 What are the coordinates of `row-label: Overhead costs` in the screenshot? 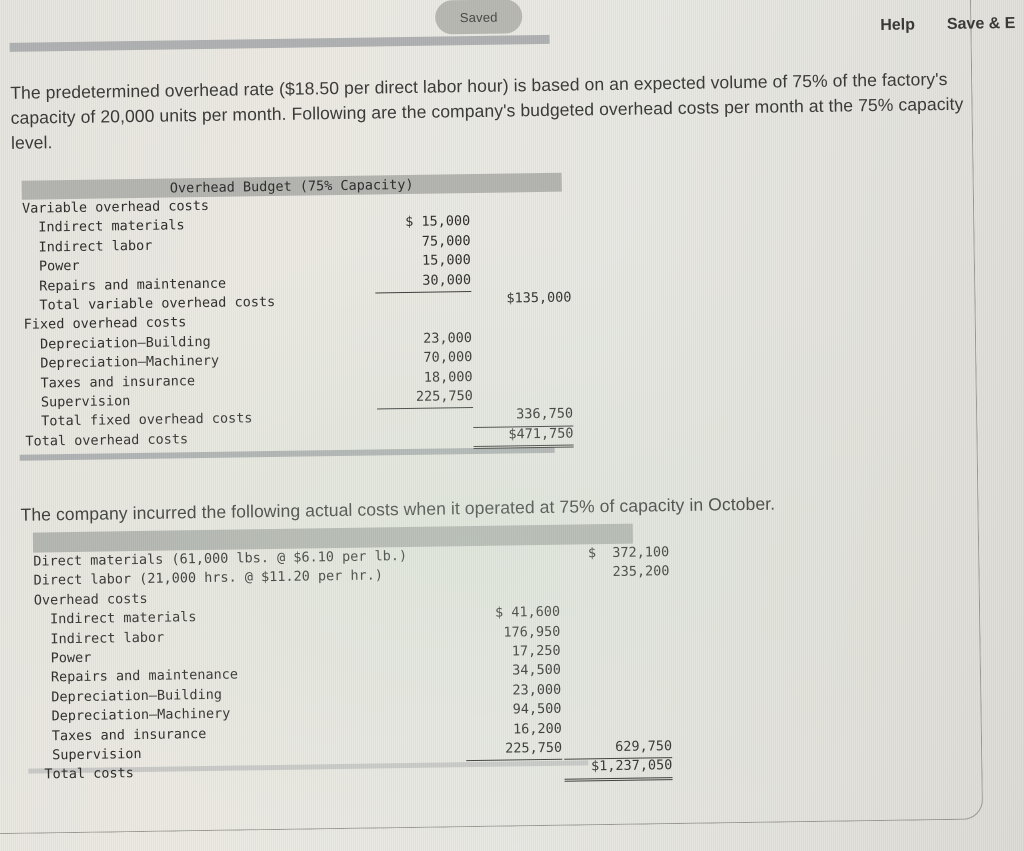 It's located at (90, 599).